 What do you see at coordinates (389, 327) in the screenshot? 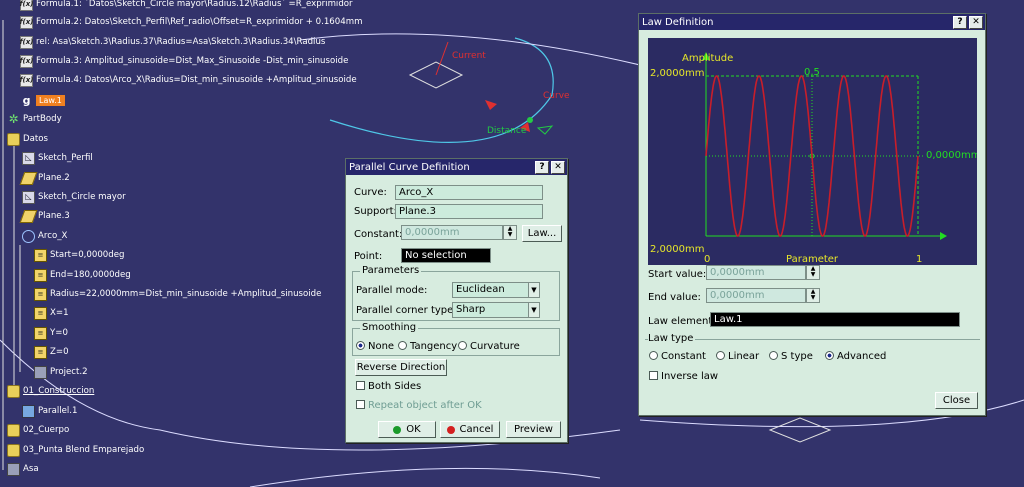
I see `smoothing-title: Smoothing` at bounding box center [389, 327].